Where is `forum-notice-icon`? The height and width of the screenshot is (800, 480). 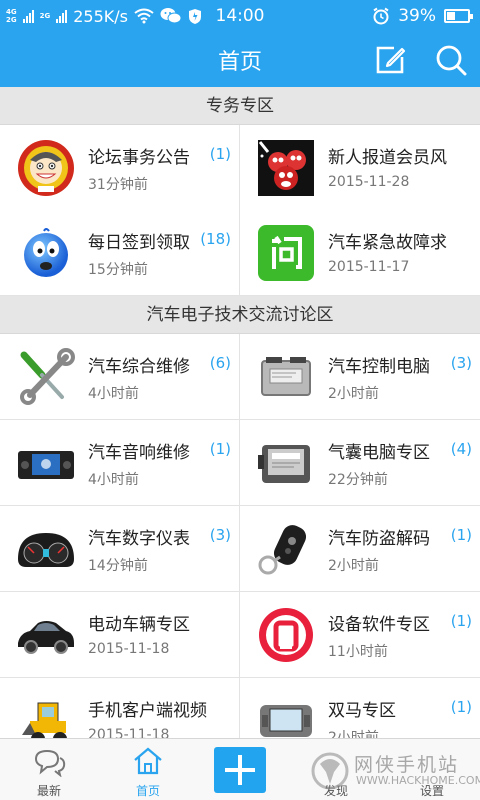
forum-notice-icon is located at coordinates (46, 168).